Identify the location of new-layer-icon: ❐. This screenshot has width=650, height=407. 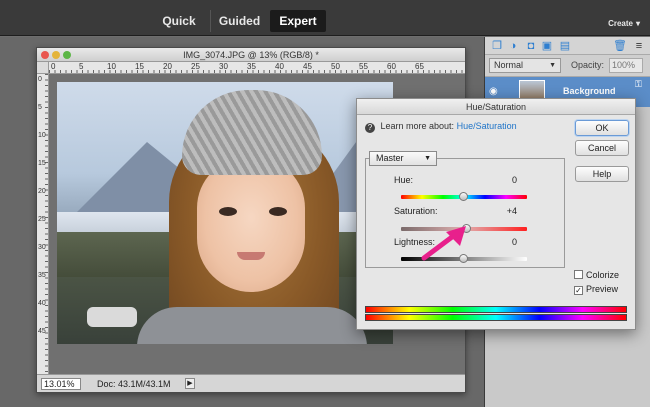
(497, 46).